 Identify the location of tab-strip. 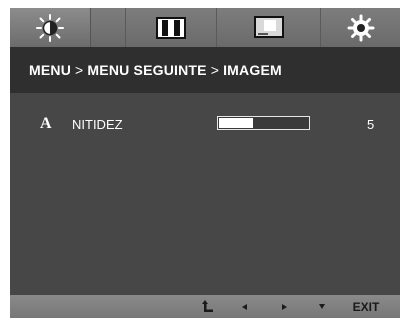
(205, 27).